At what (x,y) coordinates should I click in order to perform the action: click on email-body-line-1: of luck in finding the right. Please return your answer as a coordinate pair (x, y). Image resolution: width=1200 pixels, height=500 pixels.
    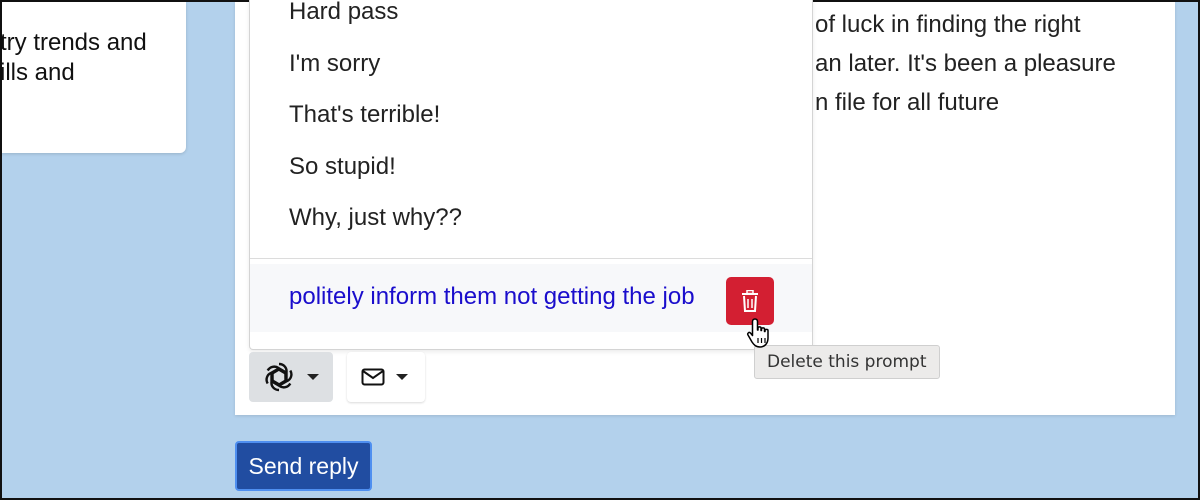
    Looking at the image, I should click on (948, 24).